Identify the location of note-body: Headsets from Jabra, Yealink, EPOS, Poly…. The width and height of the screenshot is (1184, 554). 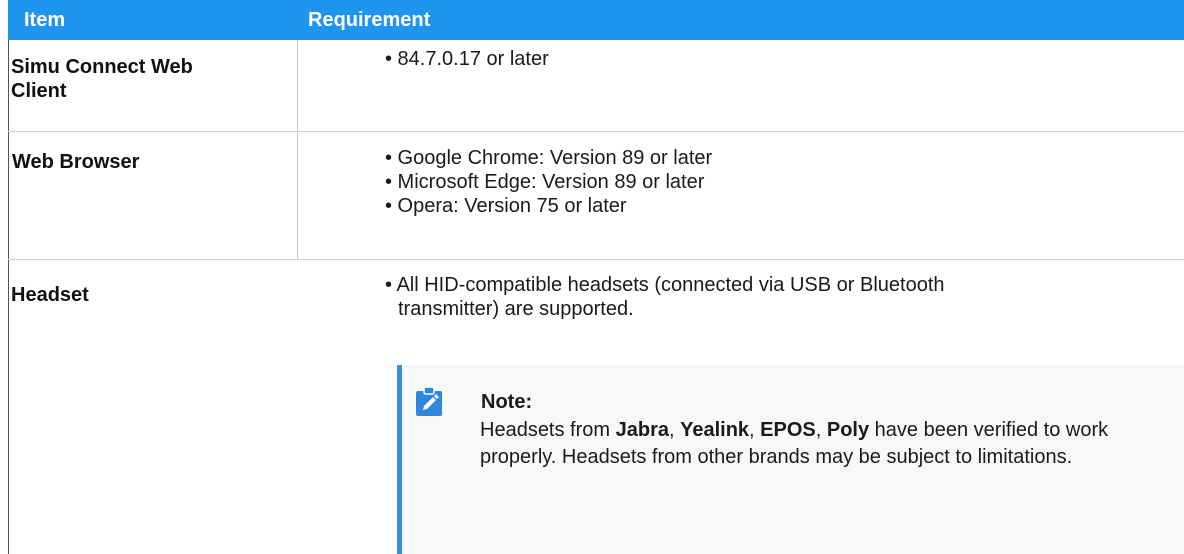
(825, 444).